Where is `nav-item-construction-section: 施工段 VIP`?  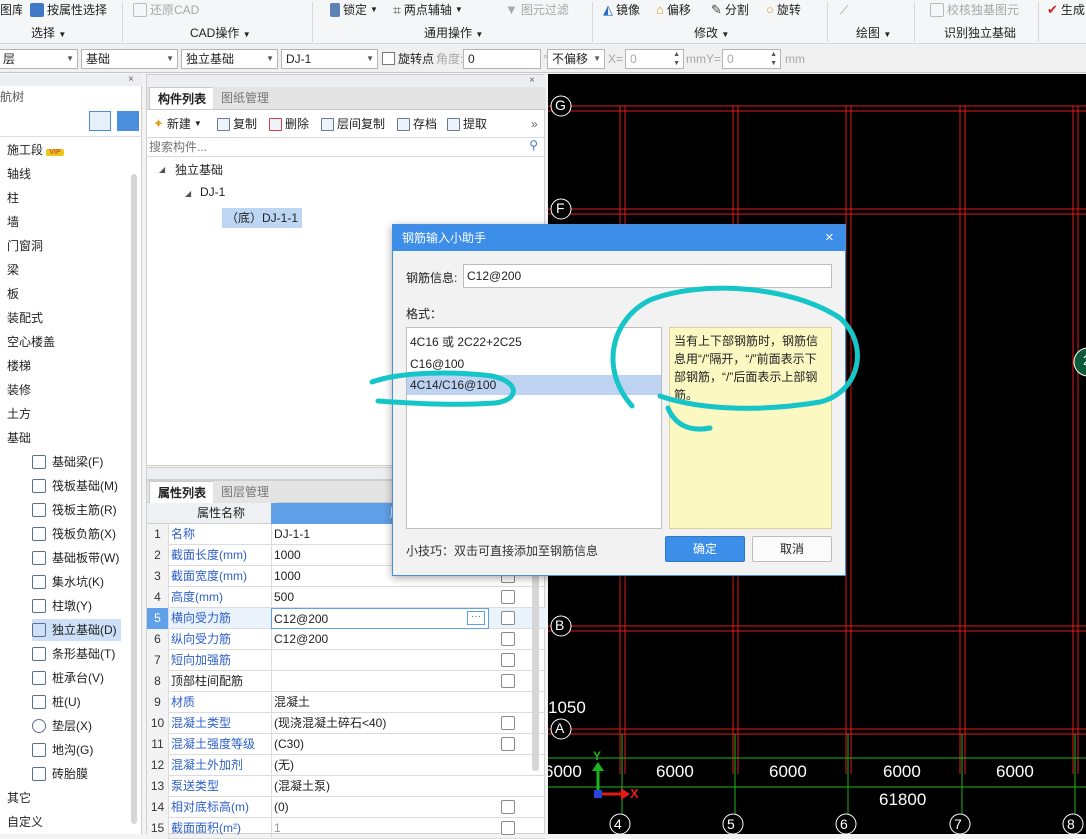 nav-item-construction-section: 施工段 VIP is located at coordinates (35, 150).